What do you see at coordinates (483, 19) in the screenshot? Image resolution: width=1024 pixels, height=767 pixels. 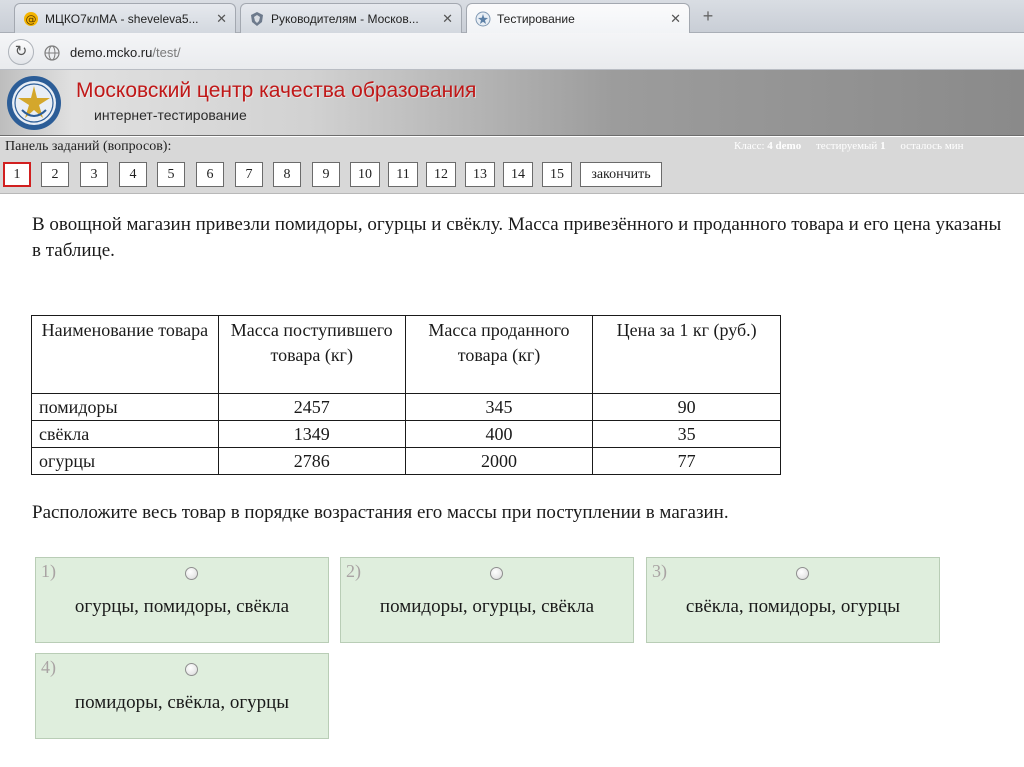 I see `star-logo-icon` at bounding box center [483, 19].